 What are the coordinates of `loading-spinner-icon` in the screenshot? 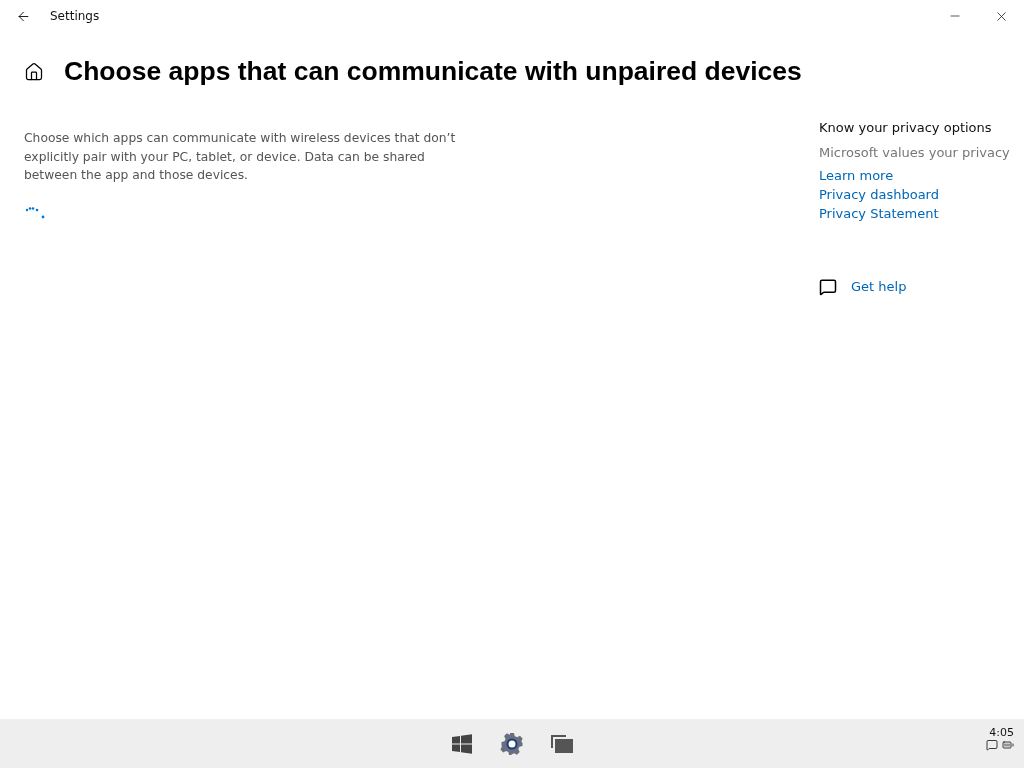 It's located at (35, 212).